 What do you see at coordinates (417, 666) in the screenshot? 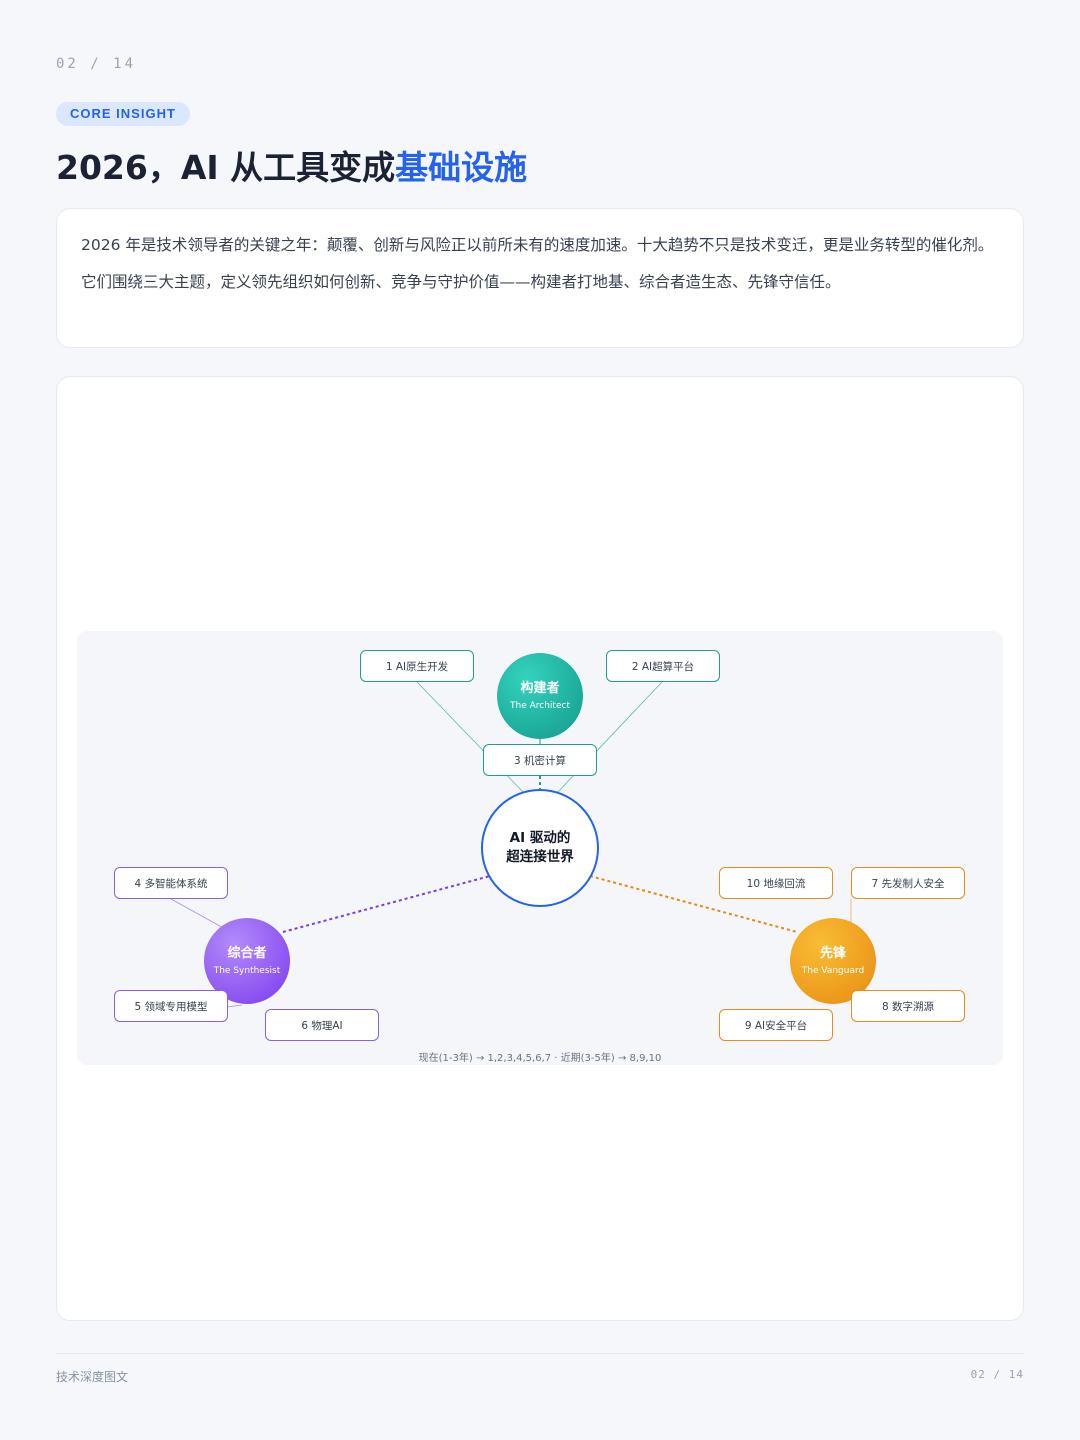
I see `node-ai-native-dev: 1 AI原生开发` at bounding box center [417, 666].